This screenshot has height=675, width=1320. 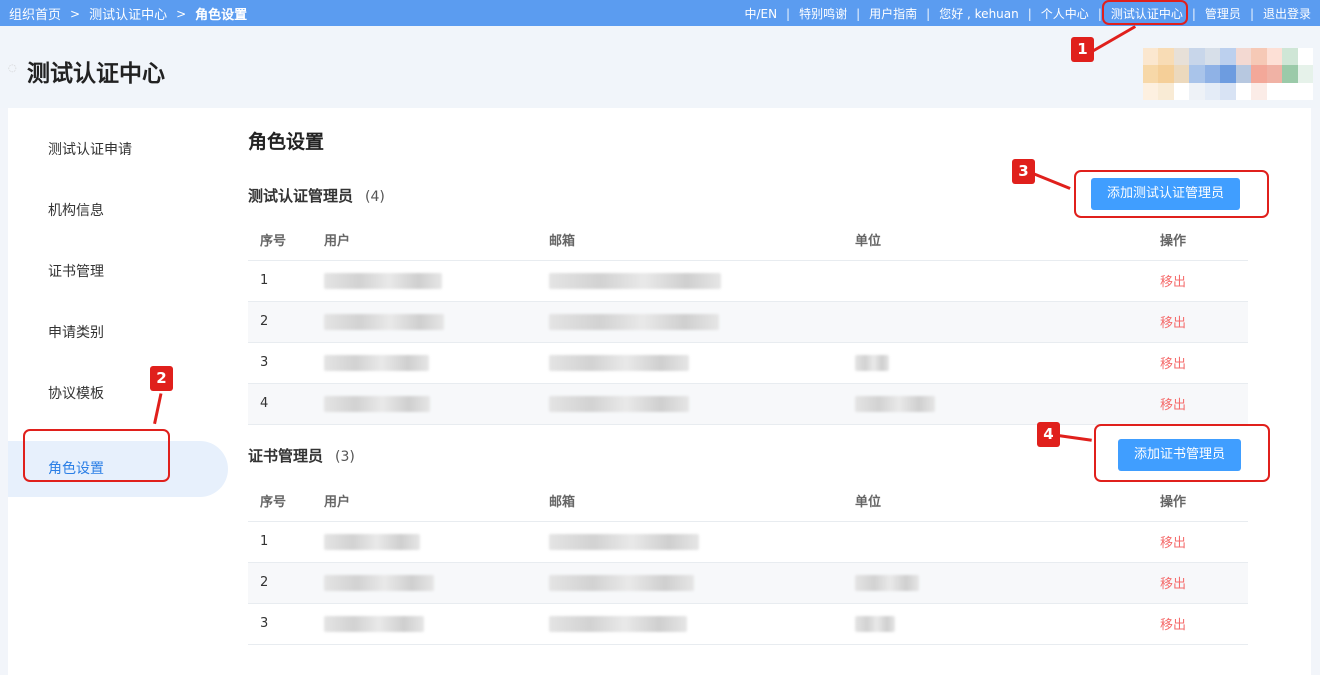 I want to click on annotation-badge-4: 4, so click(x=1048, y=434).